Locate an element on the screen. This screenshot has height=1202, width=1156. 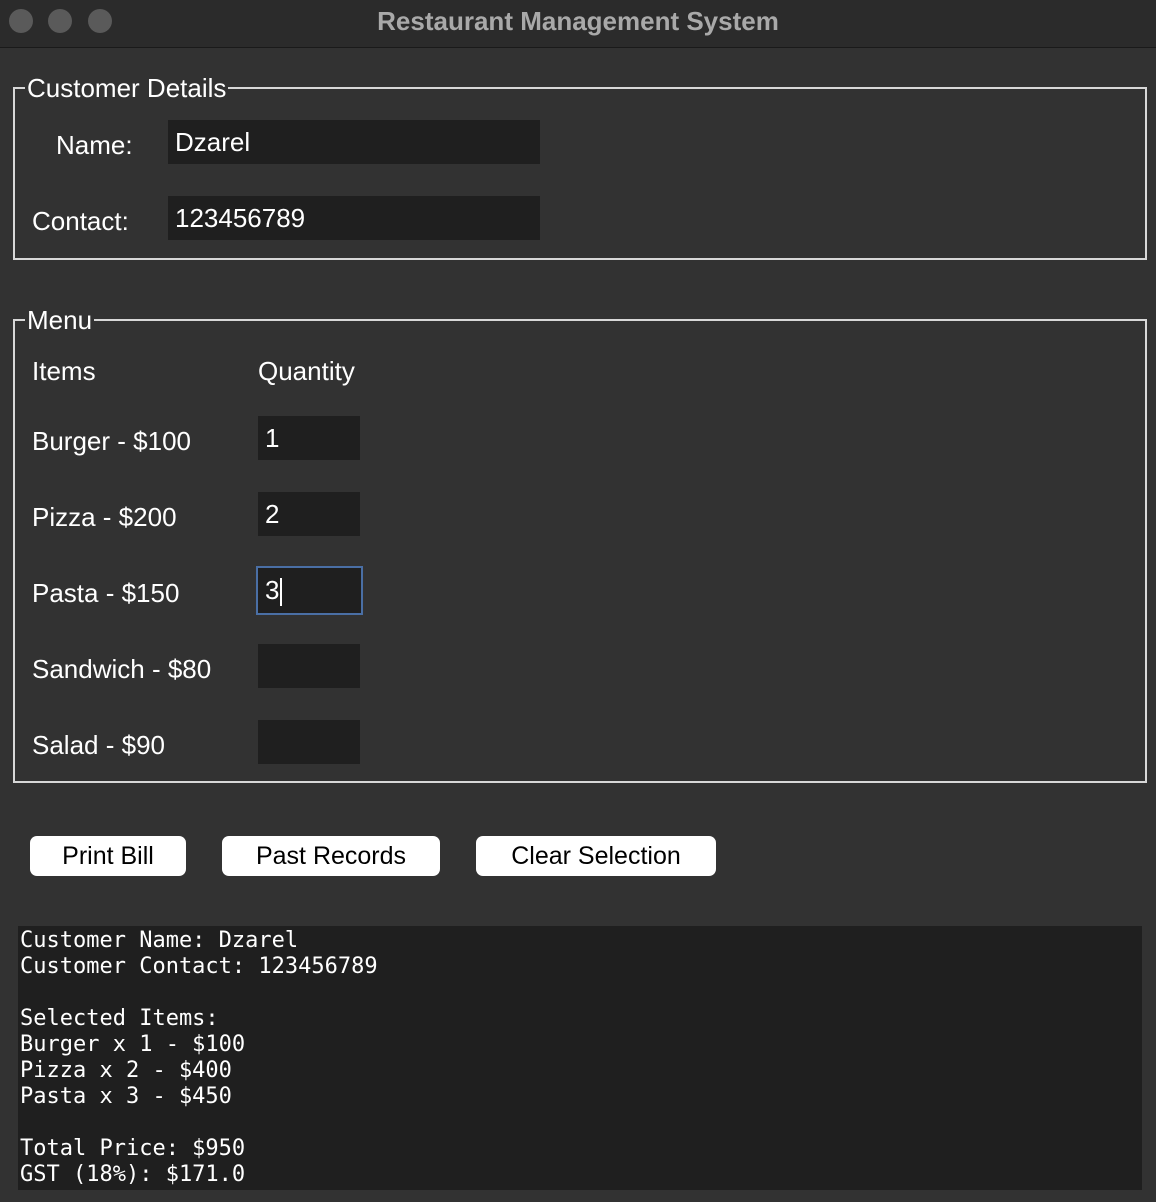
name-label: Name: is located at coordinates (94, 145).